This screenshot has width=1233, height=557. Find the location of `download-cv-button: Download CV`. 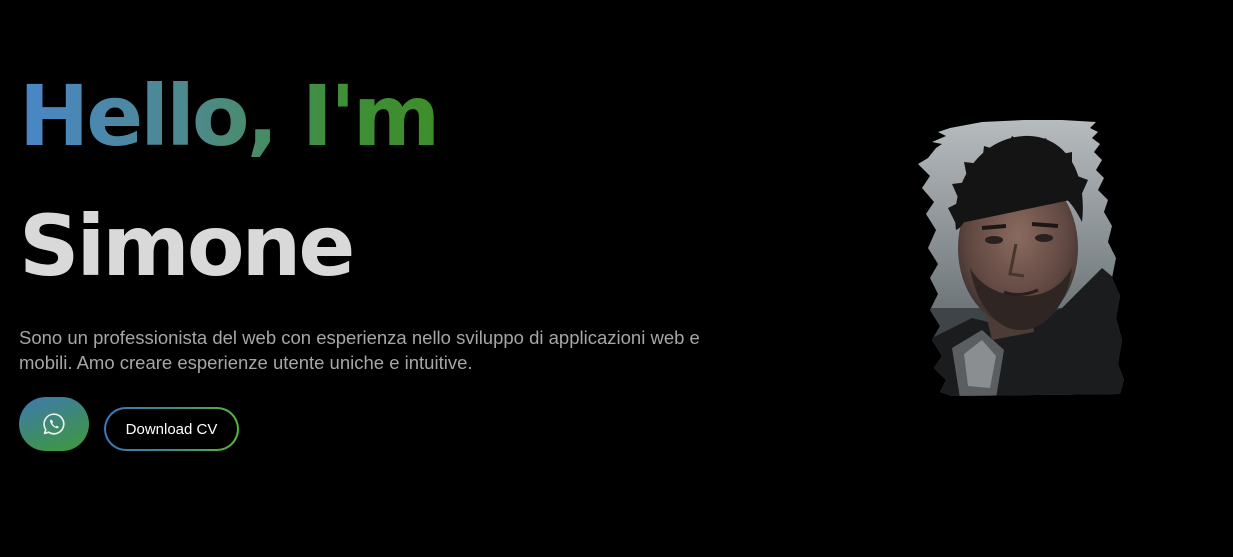

download-cv-button: Download CV is located at coordinates (171, 429).